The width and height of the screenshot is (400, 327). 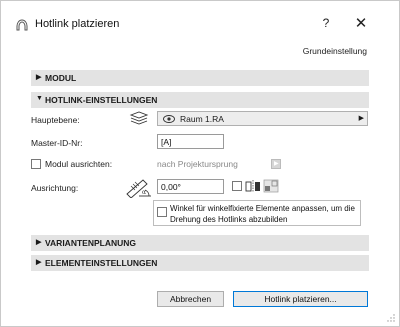 What do you see at coordinates (138, 188) in the screenshot?
I see `rotation-angle-icon: α` at bounding box center [138, 188].